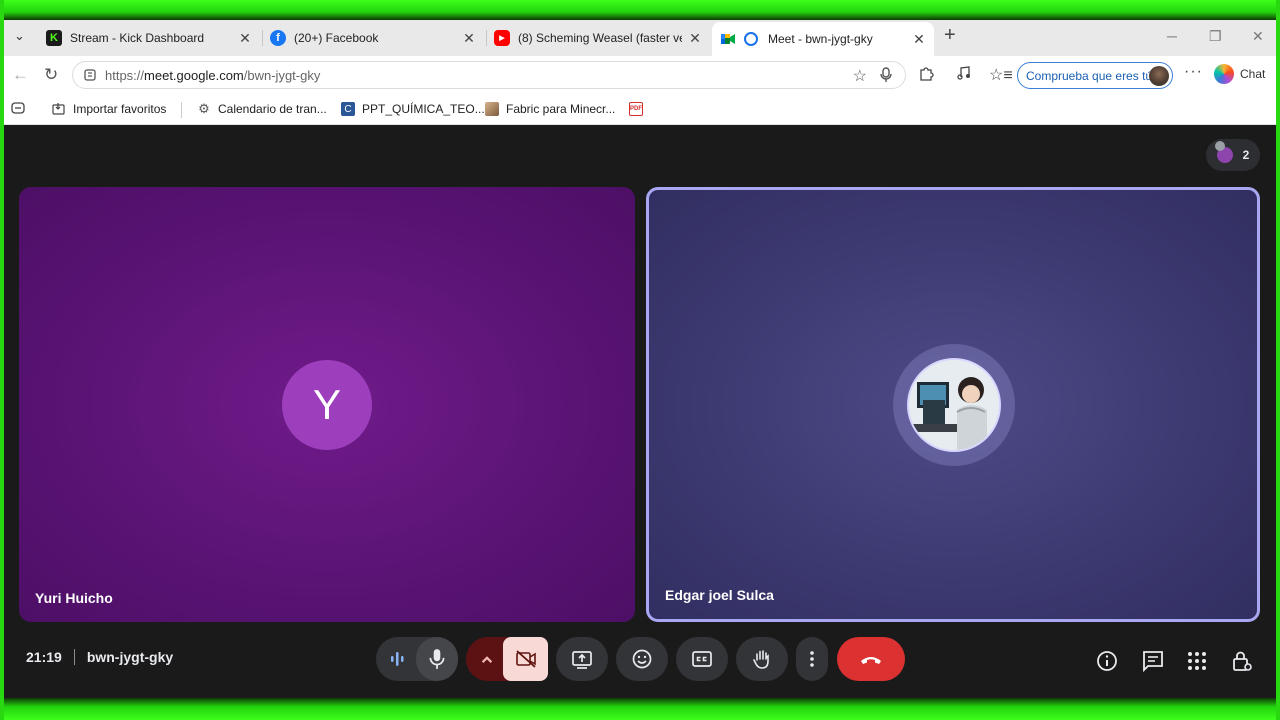 This screenshot has height=720, width=1280. I want to click on avatar-initial: Y, so click(326, 404).